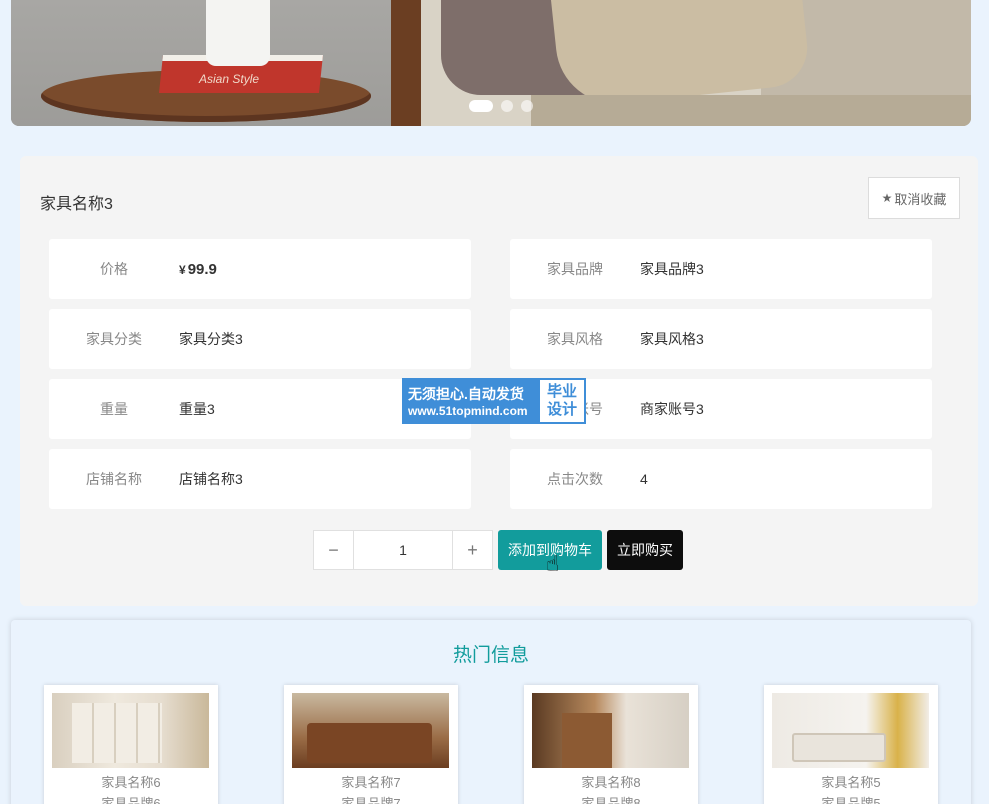 This screenshot has width=989, height=804. Describe the element at coordinates (76, 204) in the screenshot. I see `product-title: 家具名称3` at that location.